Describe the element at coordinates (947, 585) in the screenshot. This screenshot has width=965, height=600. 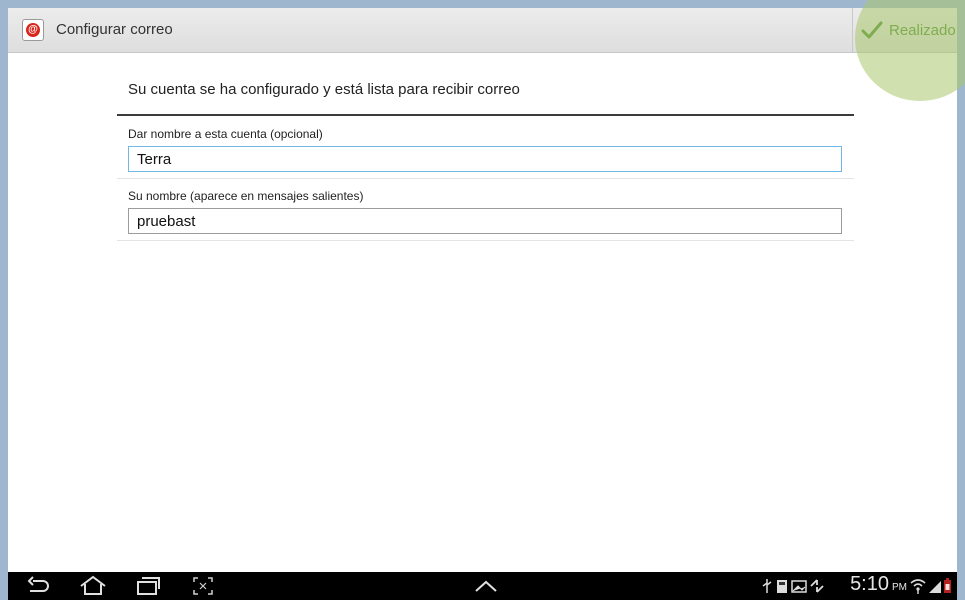
I see `battery-icon` at that location.